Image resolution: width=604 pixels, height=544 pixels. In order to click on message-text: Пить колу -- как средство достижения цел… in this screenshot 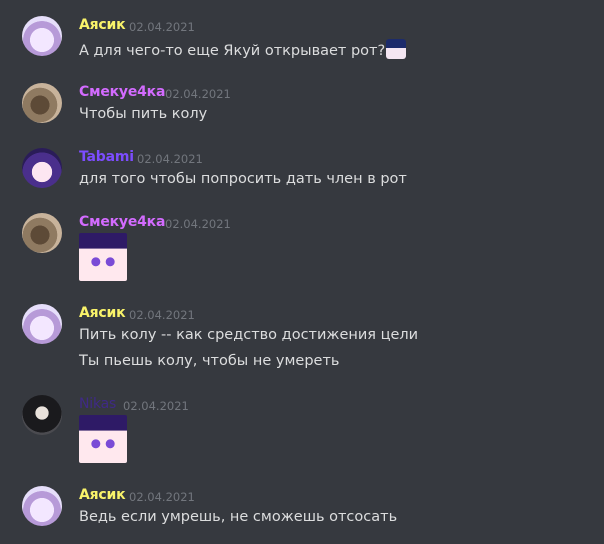, I will do `click(249, 335)`.